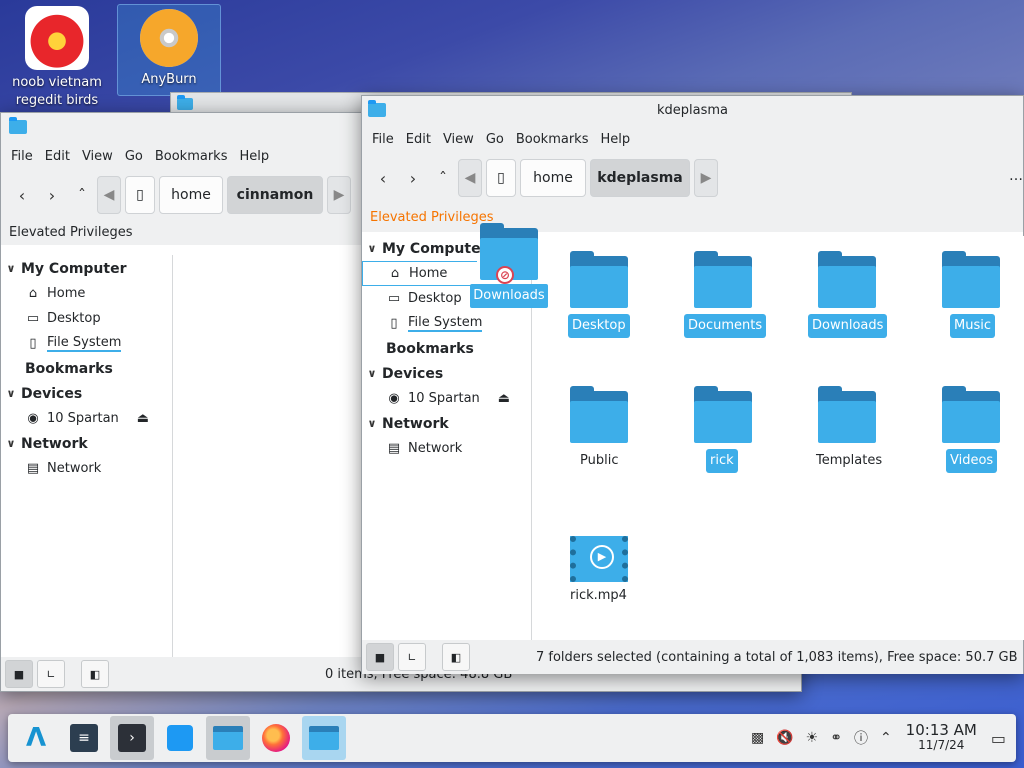 The height and width of the screenshot is (768, 1024). What do you see at coordinates (812, 738) in the screenshot?
I see `brightness-icon: ☀` at bounding box center [812, 738].